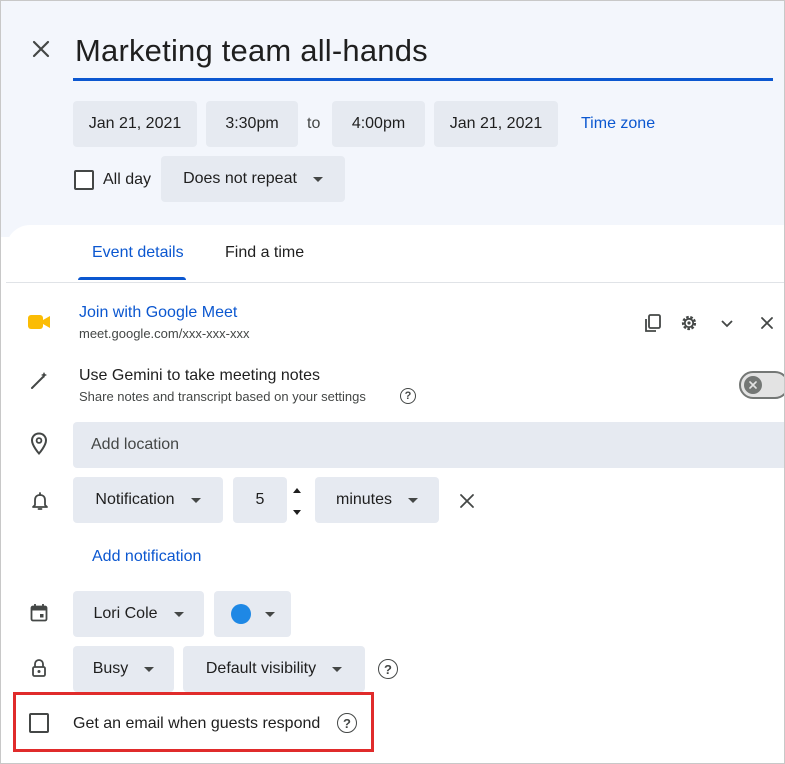 Image resolution: width=785 pixels, height=764 pixels. Describe the element at coordinates (264, 253) in the screenshot. I see `tab-find-a-time: Find a time` at that location.